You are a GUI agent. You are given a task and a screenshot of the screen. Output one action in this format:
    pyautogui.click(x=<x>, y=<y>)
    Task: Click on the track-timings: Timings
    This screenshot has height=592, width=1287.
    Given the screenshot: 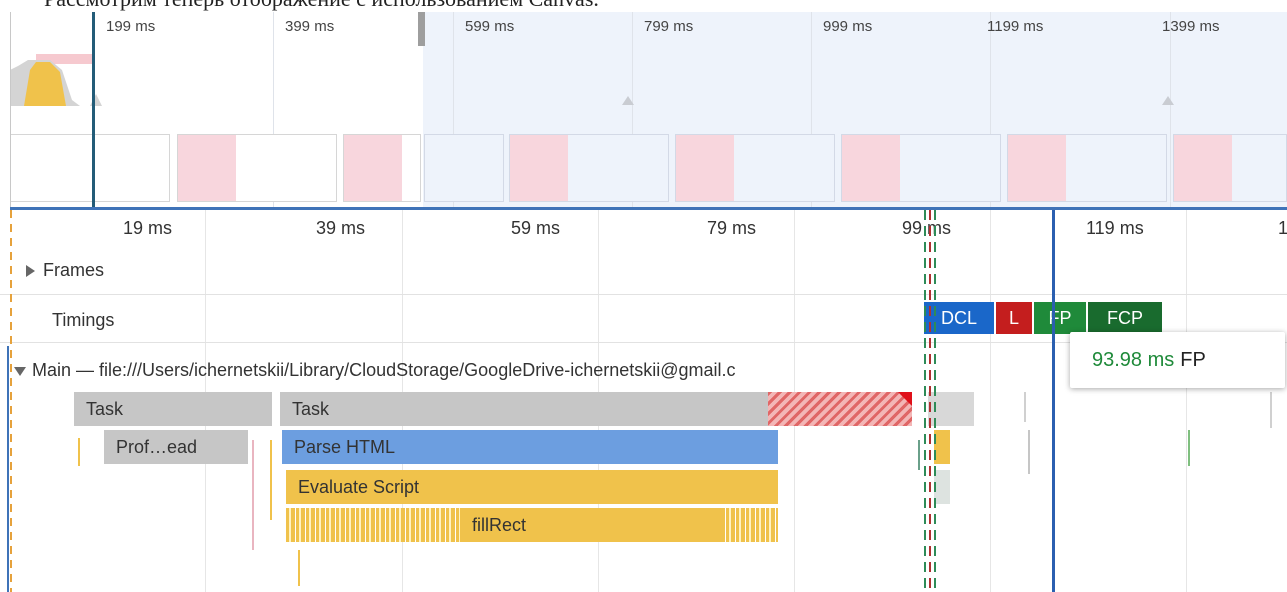 What is the action you would take?
    pyautogui.click(x=83, y=320)
    